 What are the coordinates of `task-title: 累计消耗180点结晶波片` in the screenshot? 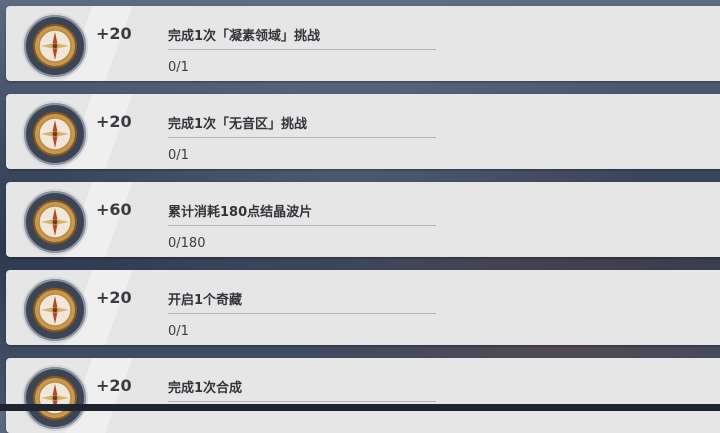 It's located at (240, 212).